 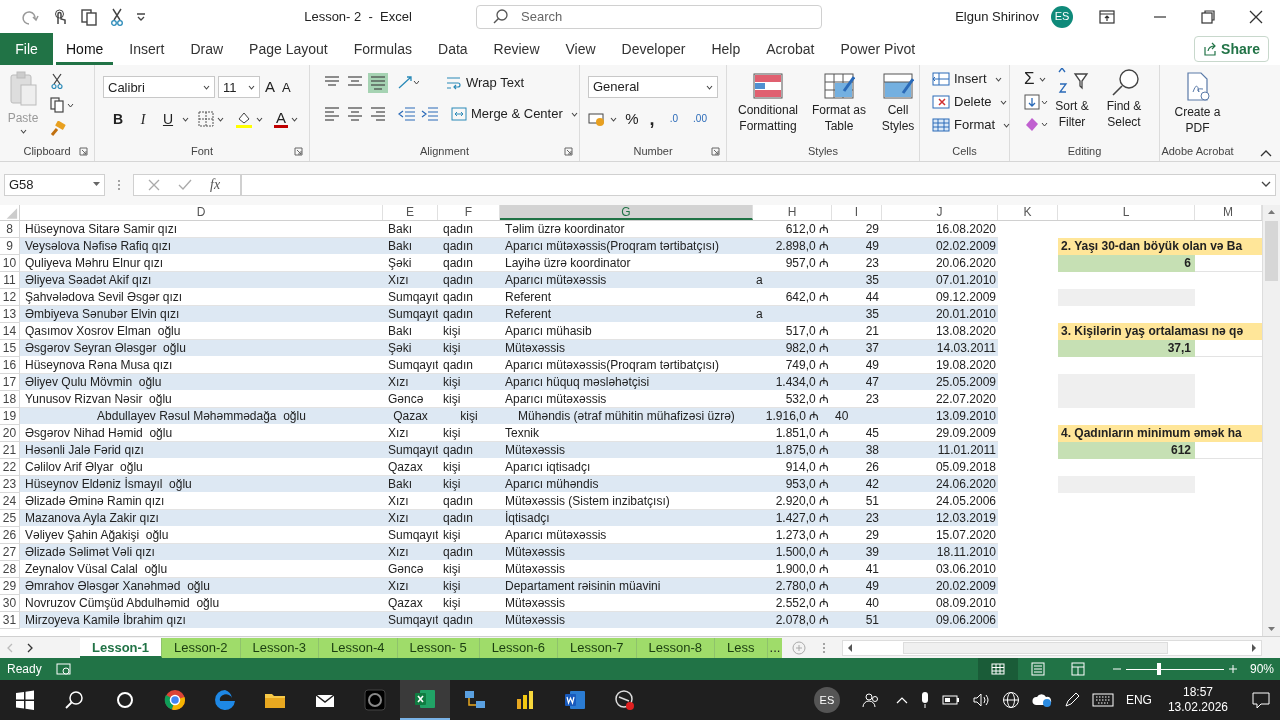 I want to click on zoom-slider, so click(x=1174, y=669).